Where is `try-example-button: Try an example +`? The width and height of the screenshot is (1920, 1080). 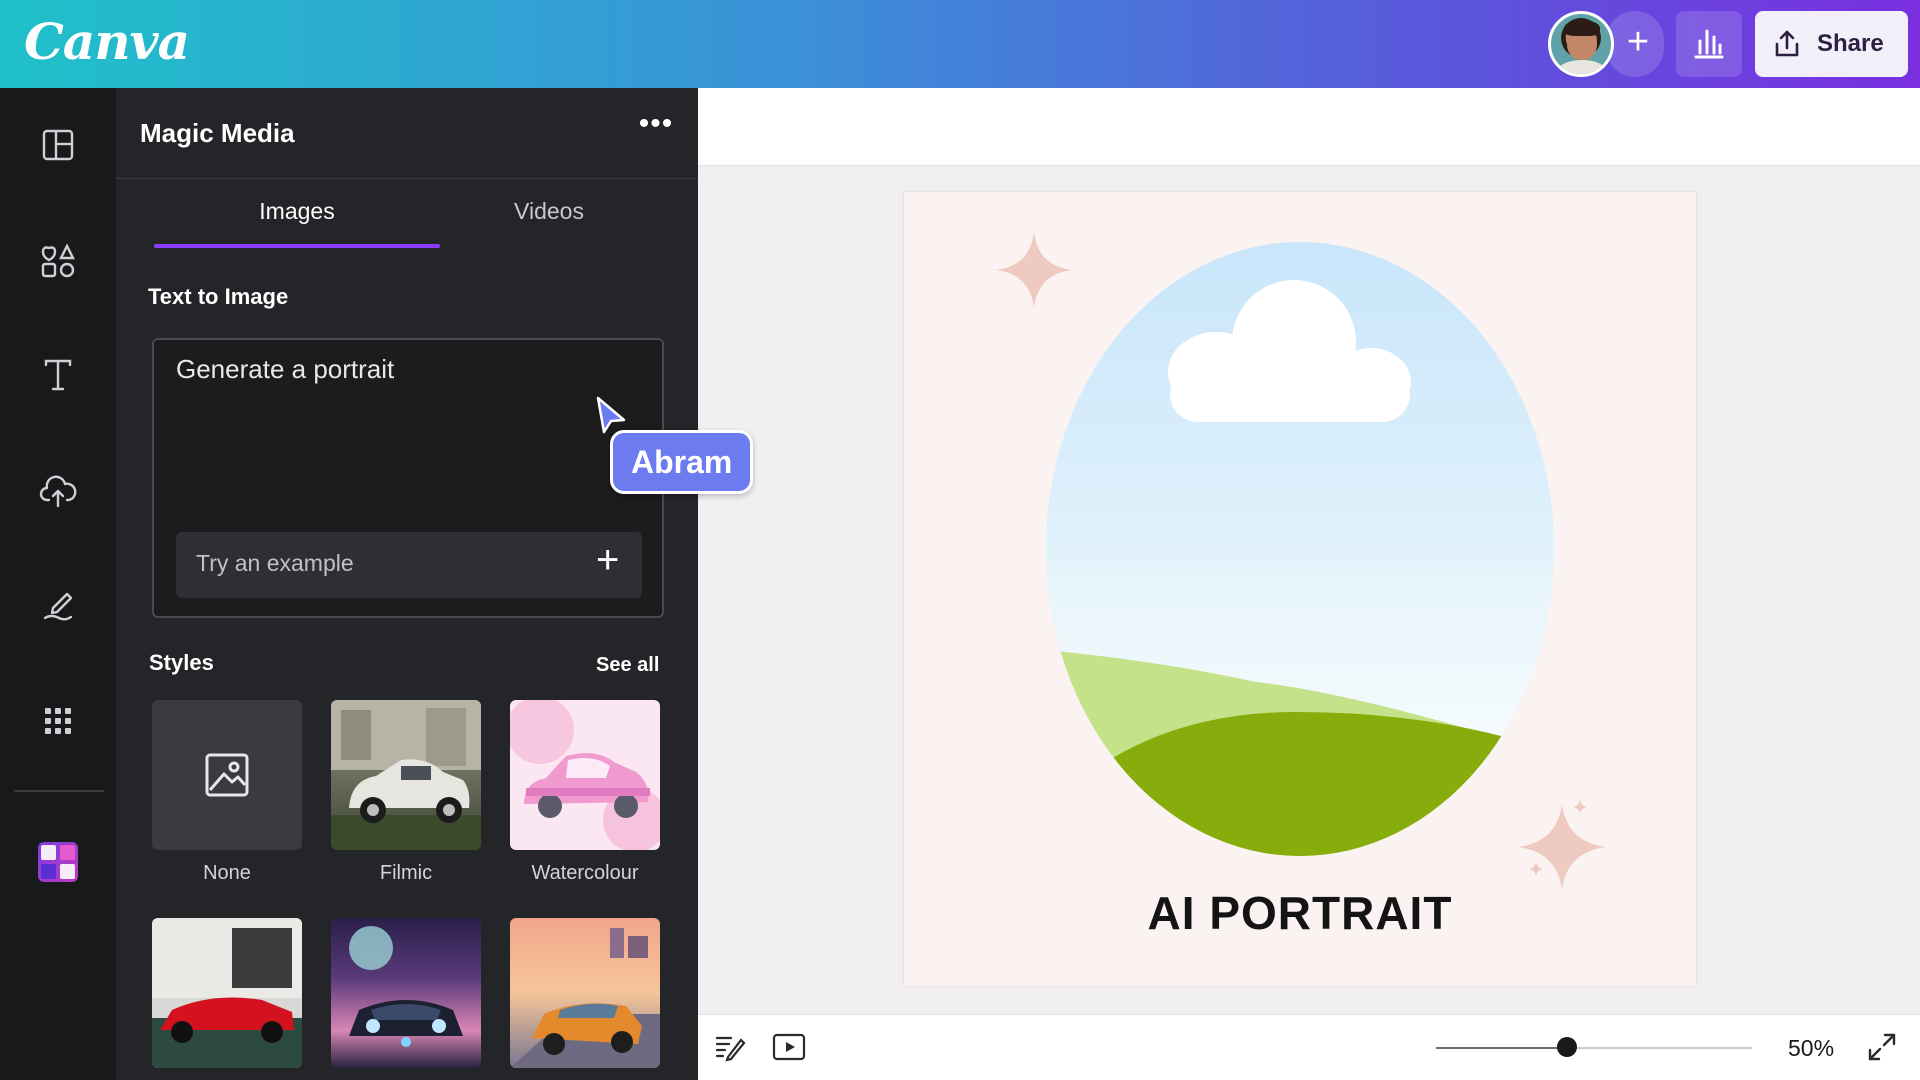
try-example-button: Try an example + is located at coordinates (409, 565).